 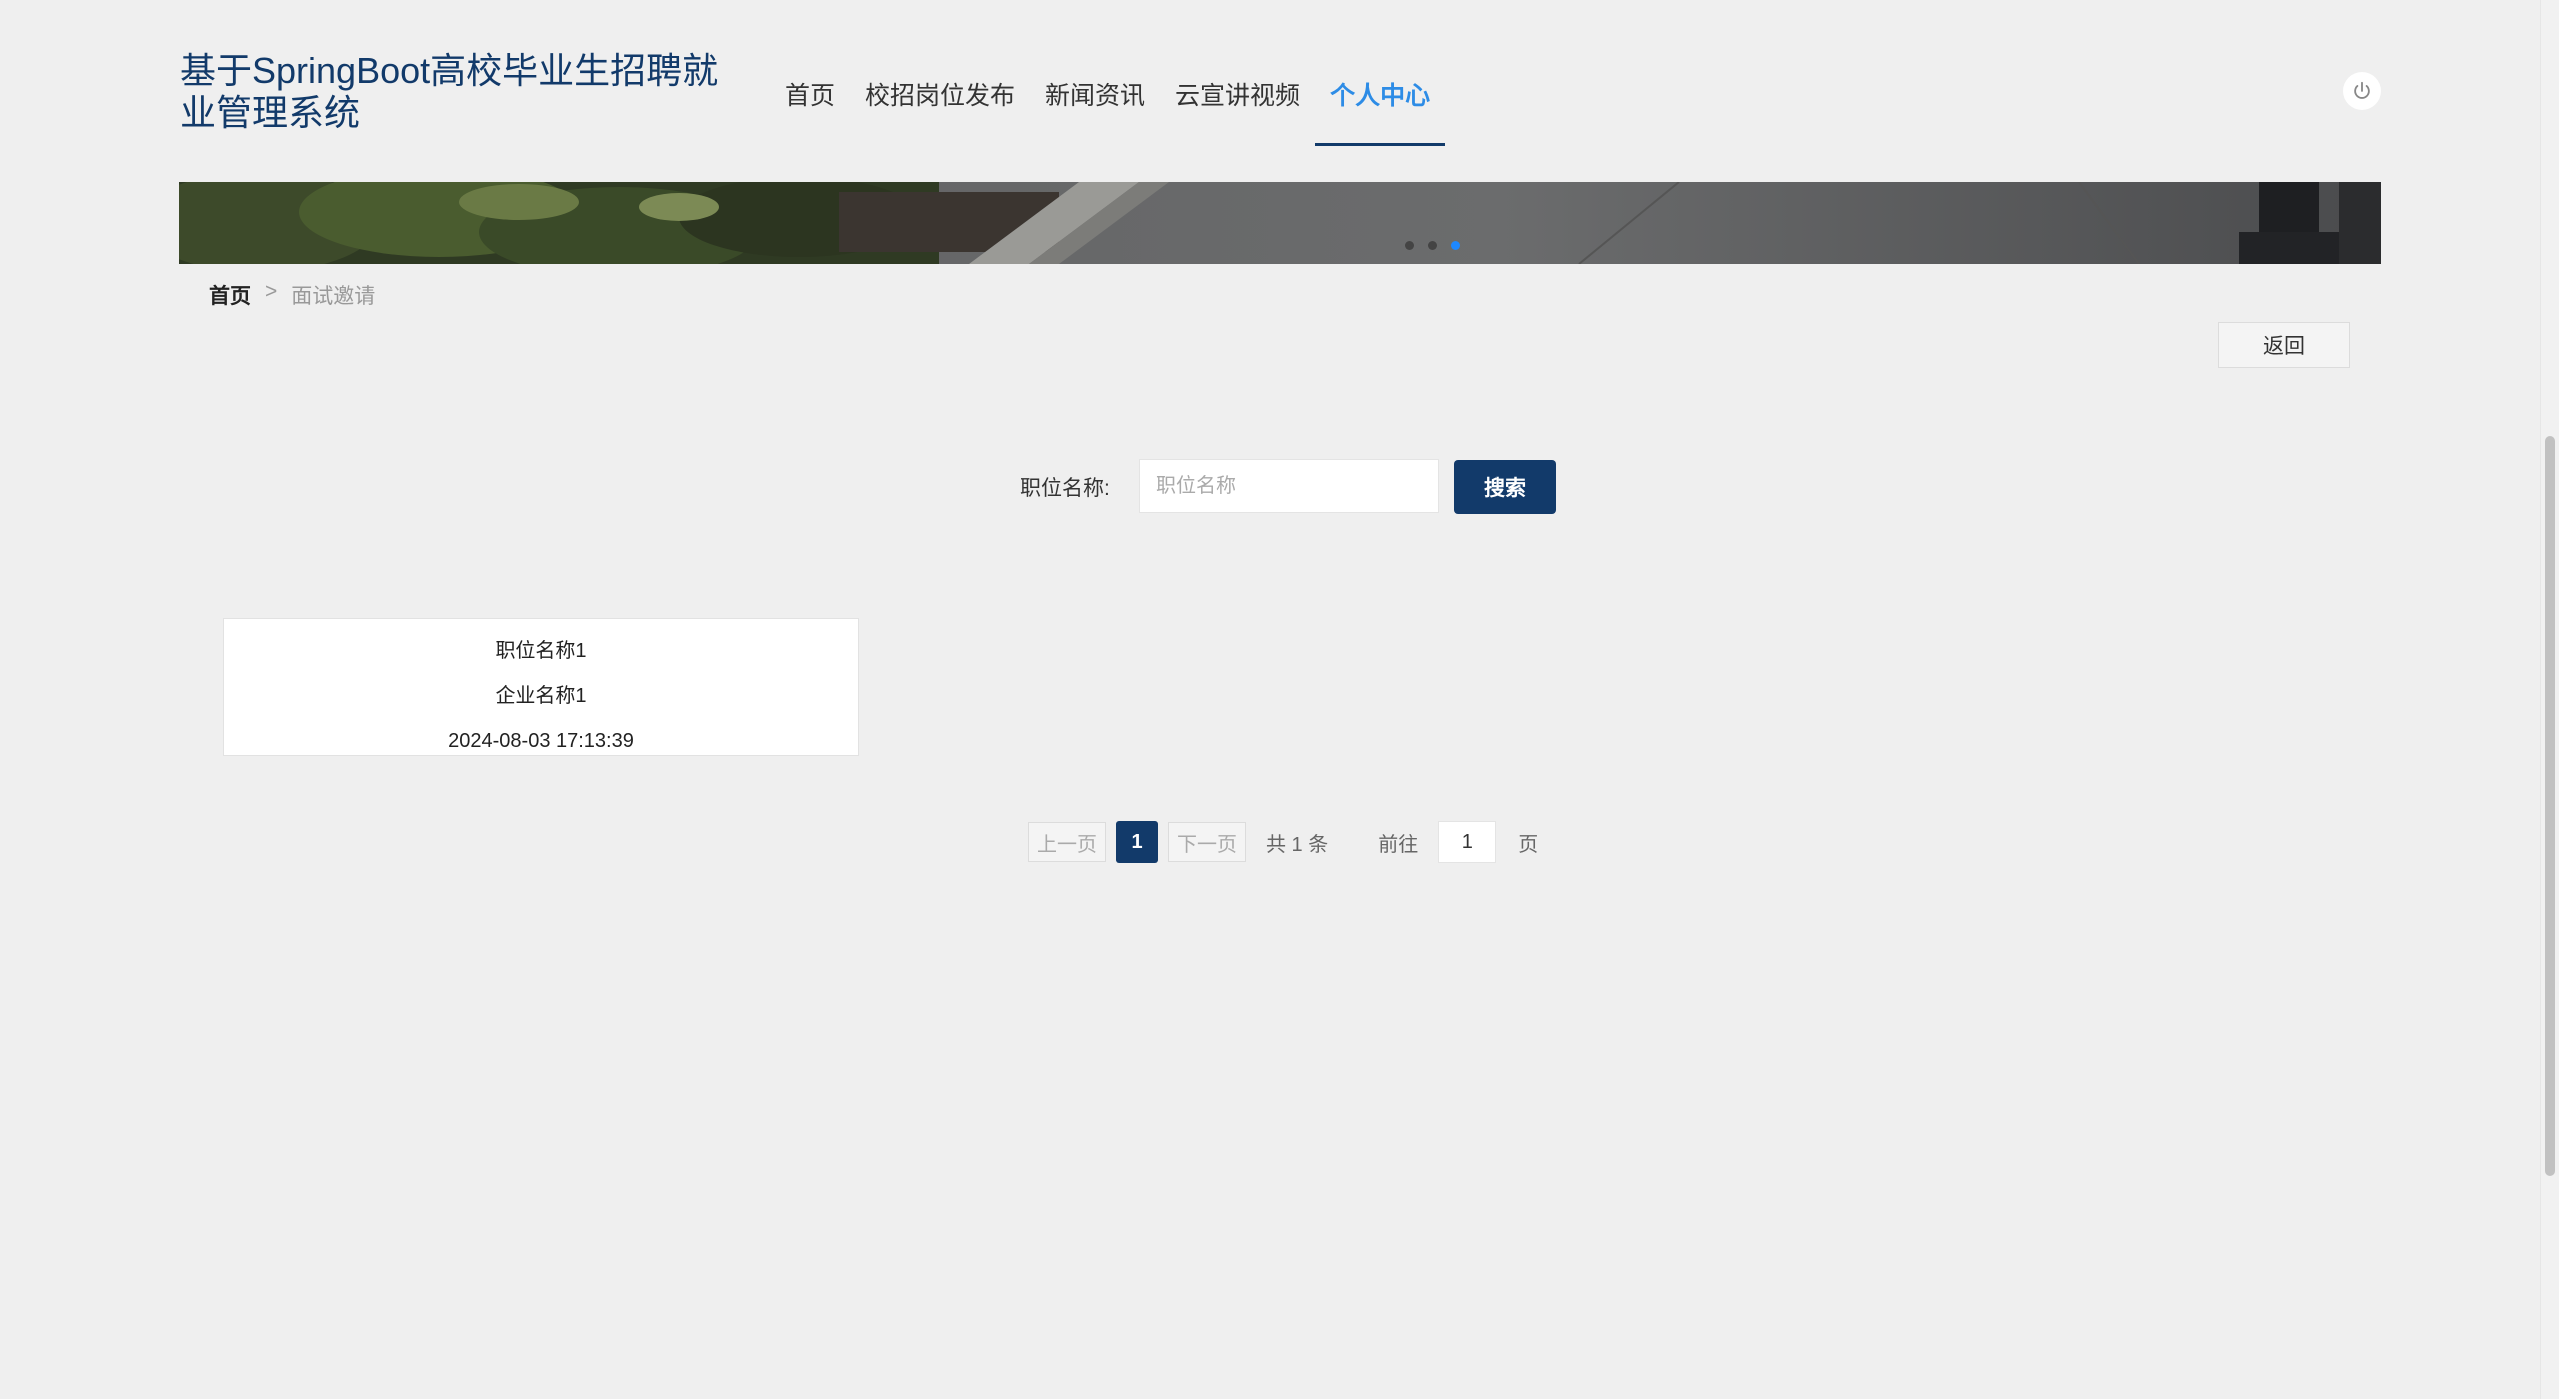 I want to click on breadcrumb: 首页 > 面试邀请, so click(x=292, y=295).